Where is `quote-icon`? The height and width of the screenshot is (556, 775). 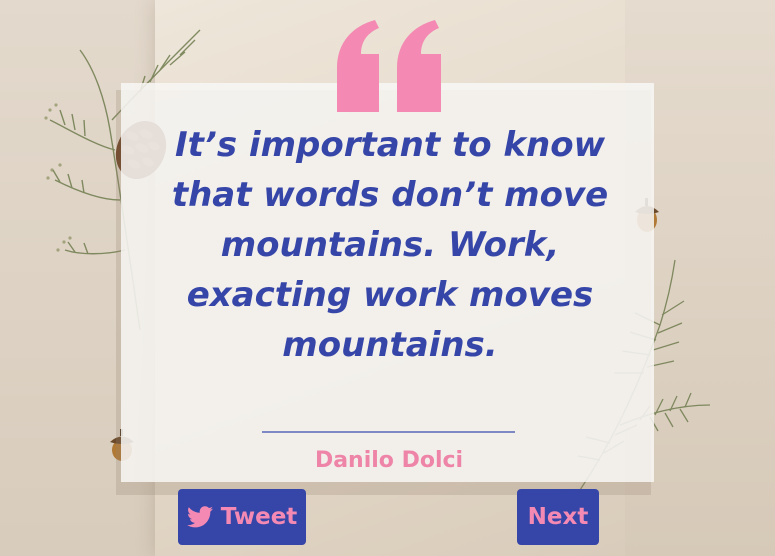
quote-icon is located at coordinates (389, 66).